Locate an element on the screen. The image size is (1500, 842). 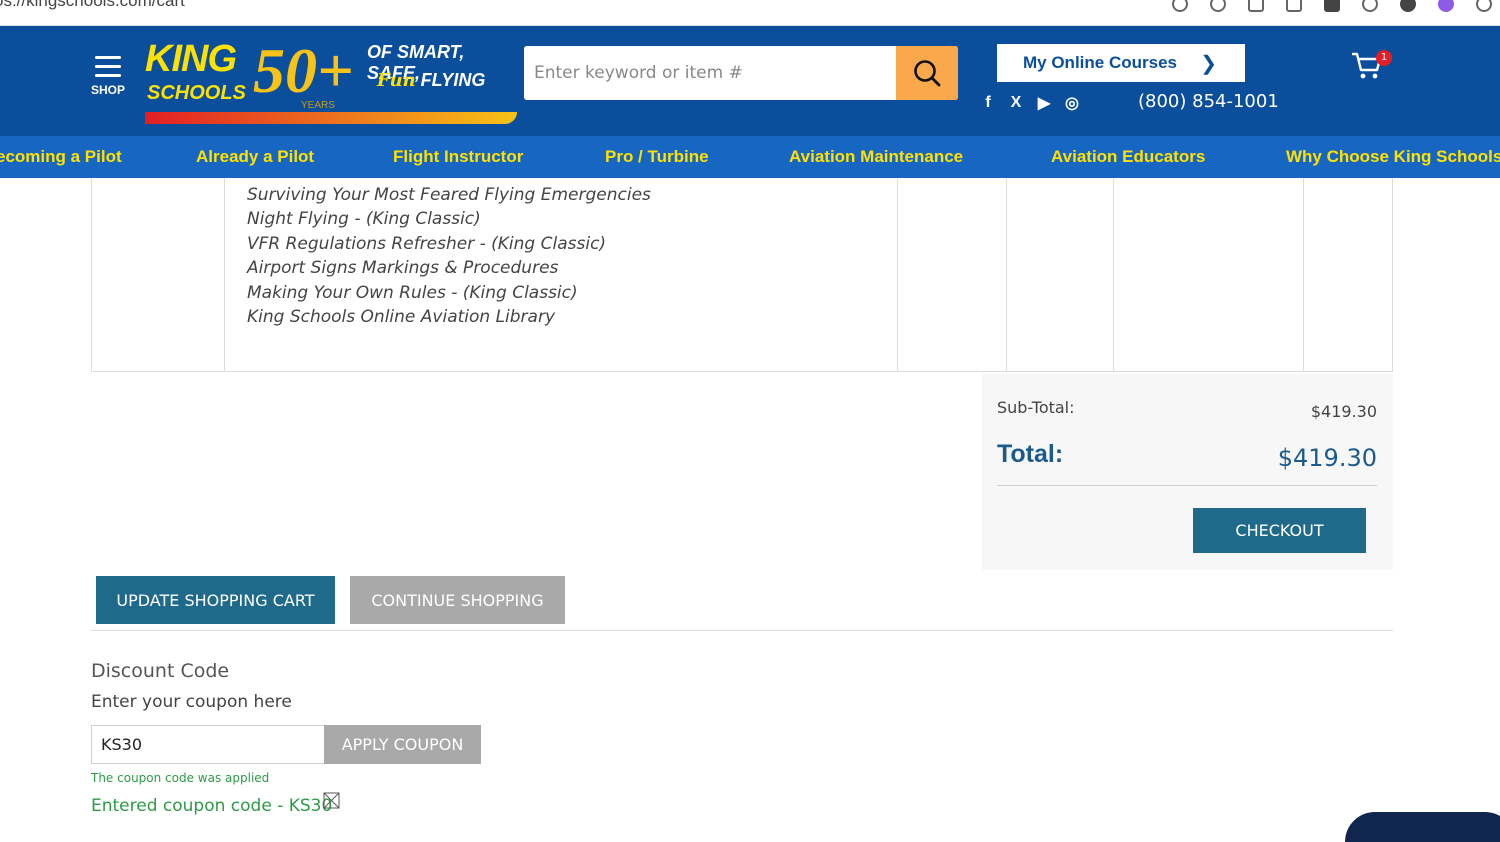
total-label: Total: is located at coordinates (1030, 454).